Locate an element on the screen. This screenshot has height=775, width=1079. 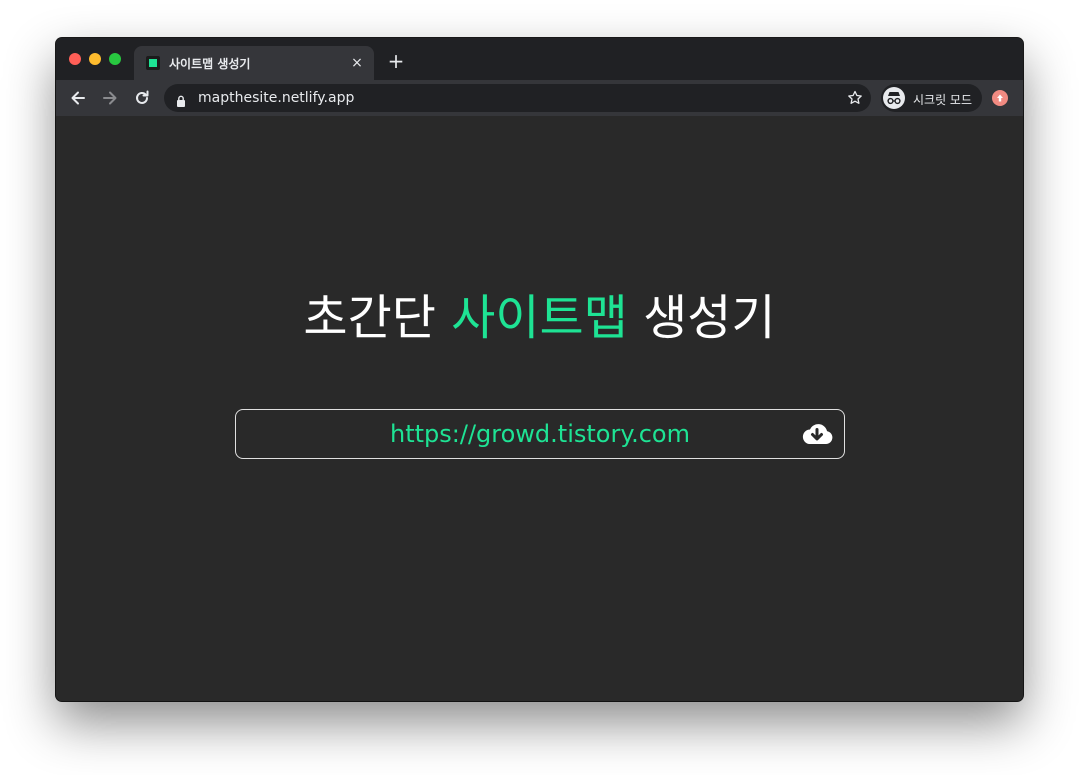
extension-icon is located at coordinates (1000, 98).